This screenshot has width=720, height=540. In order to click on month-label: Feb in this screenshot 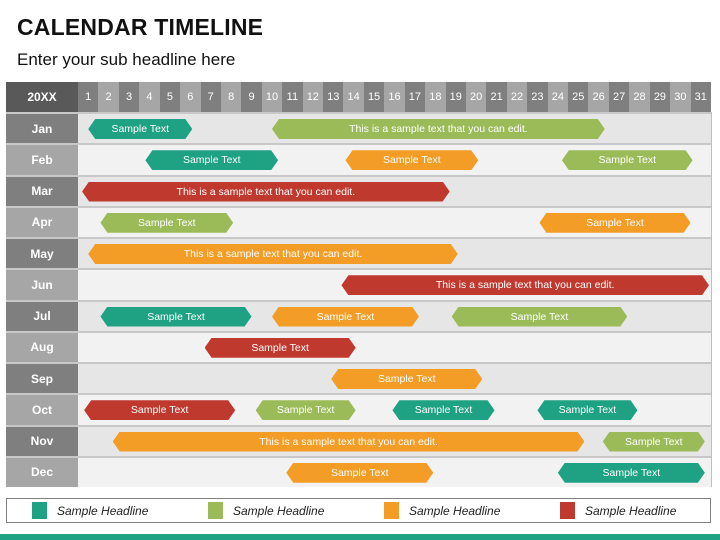, I will do `click(42, 160)`.